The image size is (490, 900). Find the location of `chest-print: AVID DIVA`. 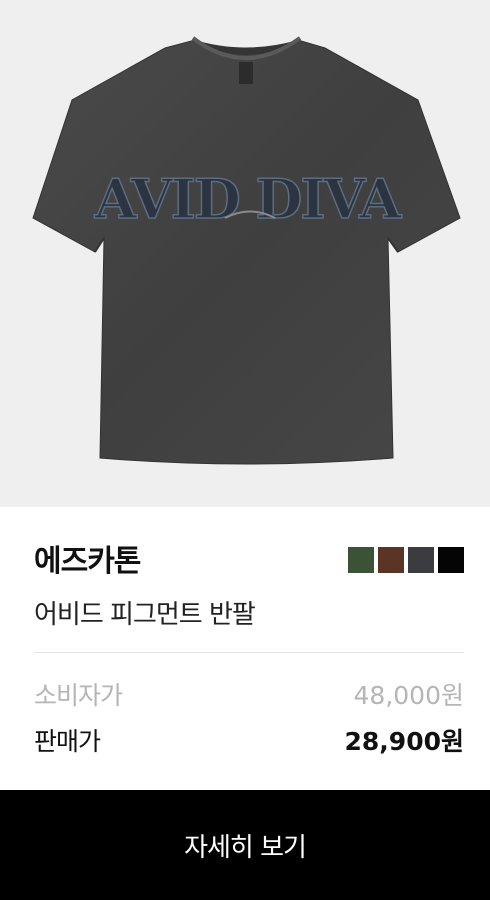

chest-print: AVID DIVA is located at coordinates (248, 199).